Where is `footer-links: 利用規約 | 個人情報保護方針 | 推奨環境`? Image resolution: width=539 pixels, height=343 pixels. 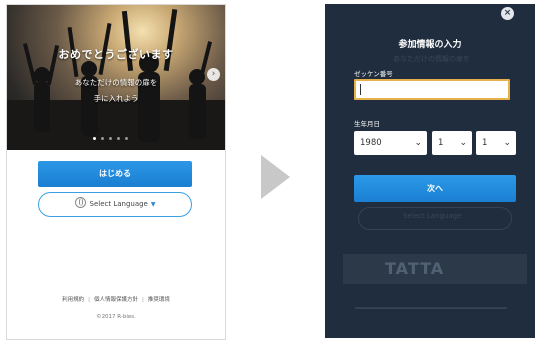
footer-links: 利用規約 | 個人情報保護方針 | 推奨環境 is located at coordinates (116, 300).